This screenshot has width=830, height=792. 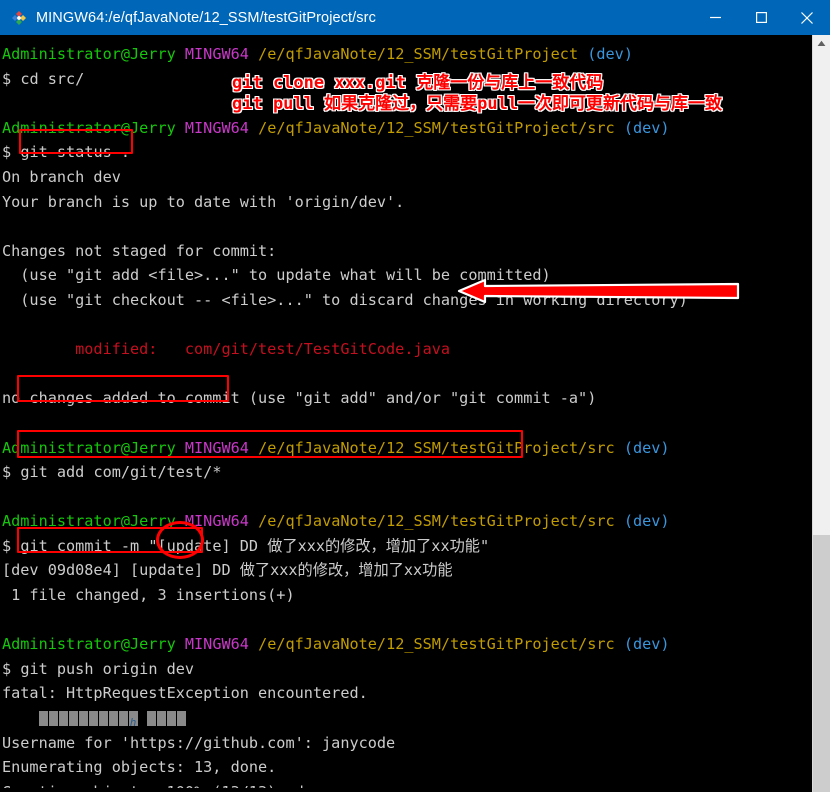 I want to click on maximize-button, so click(x=761, y=17).